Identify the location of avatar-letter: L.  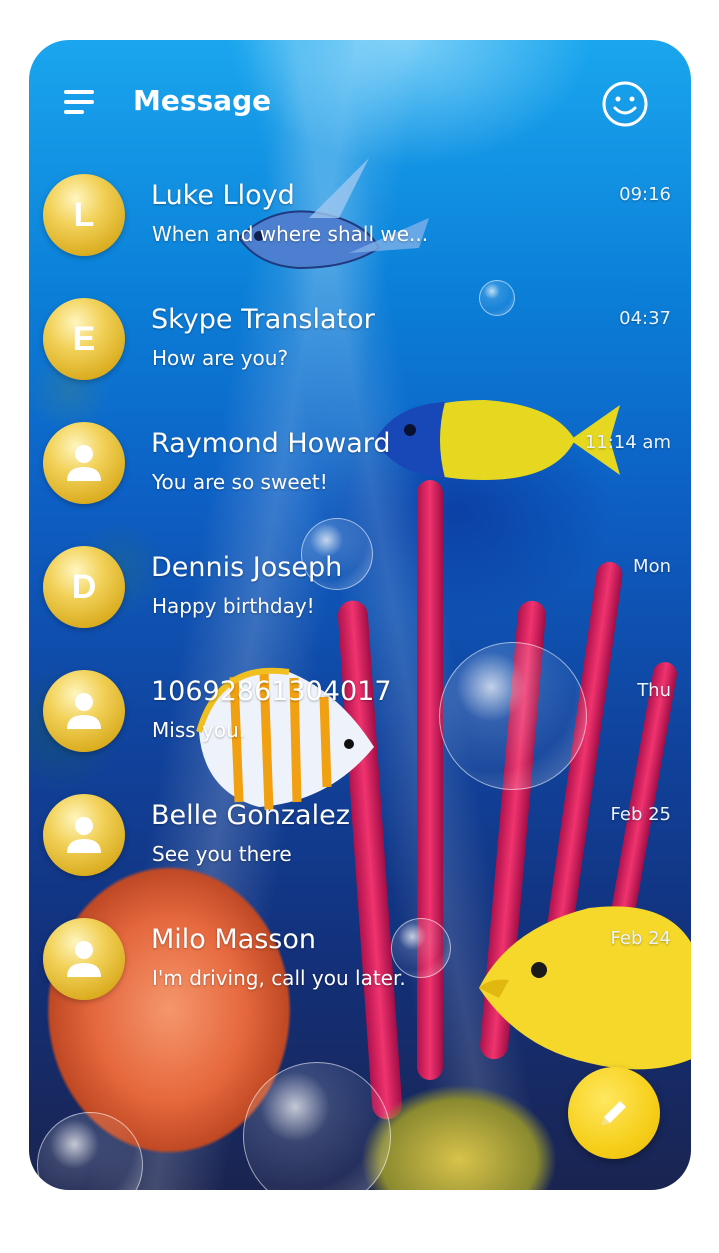
(84, 214).